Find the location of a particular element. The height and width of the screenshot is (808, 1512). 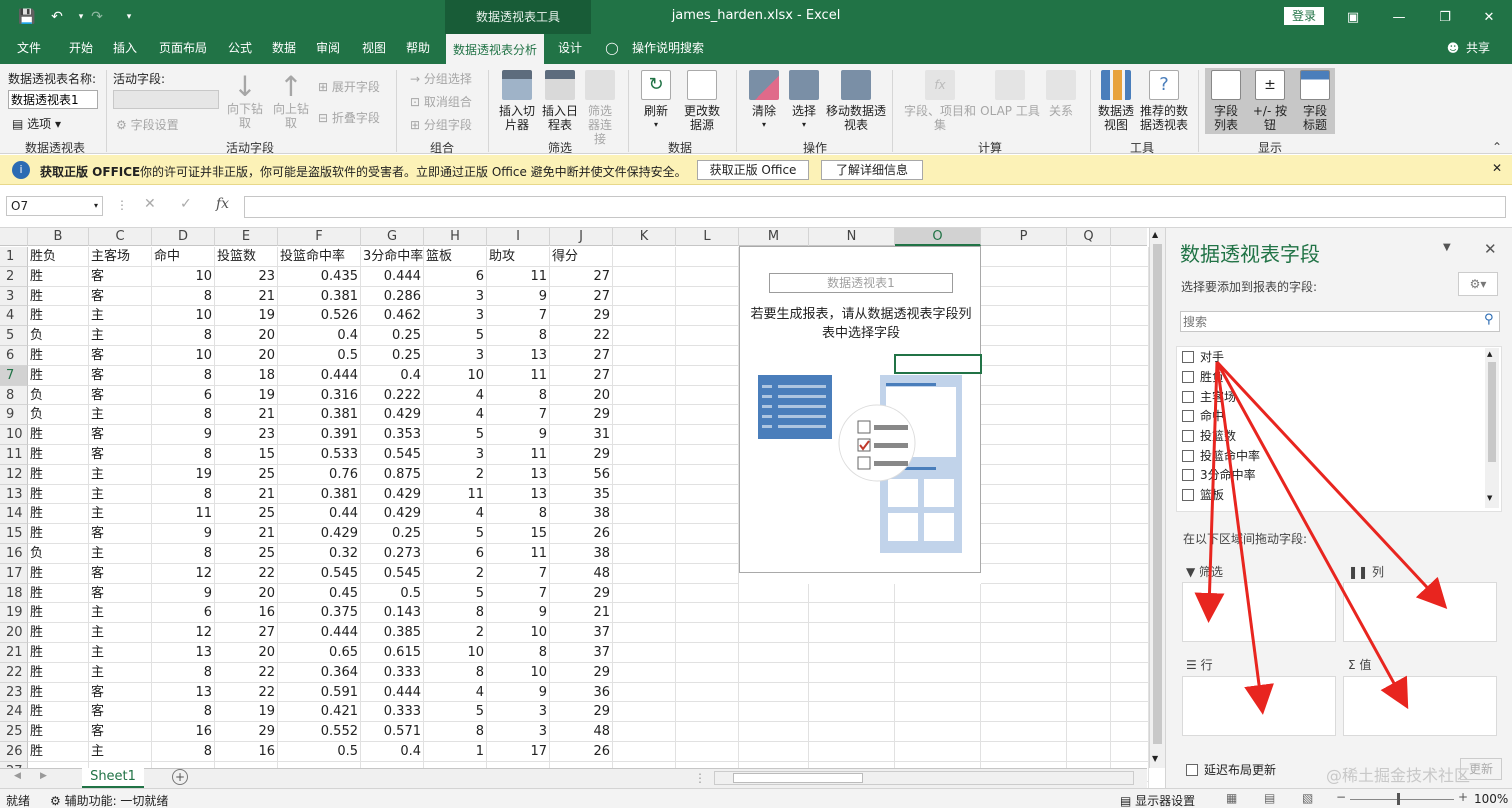

table-cell: 6 is located at coordinates (455, 554).